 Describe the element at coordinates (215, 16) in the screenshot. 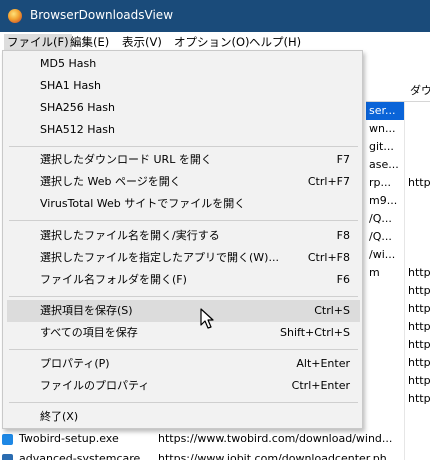

I see `title-bar: BrowserDownloadsView` at that location.